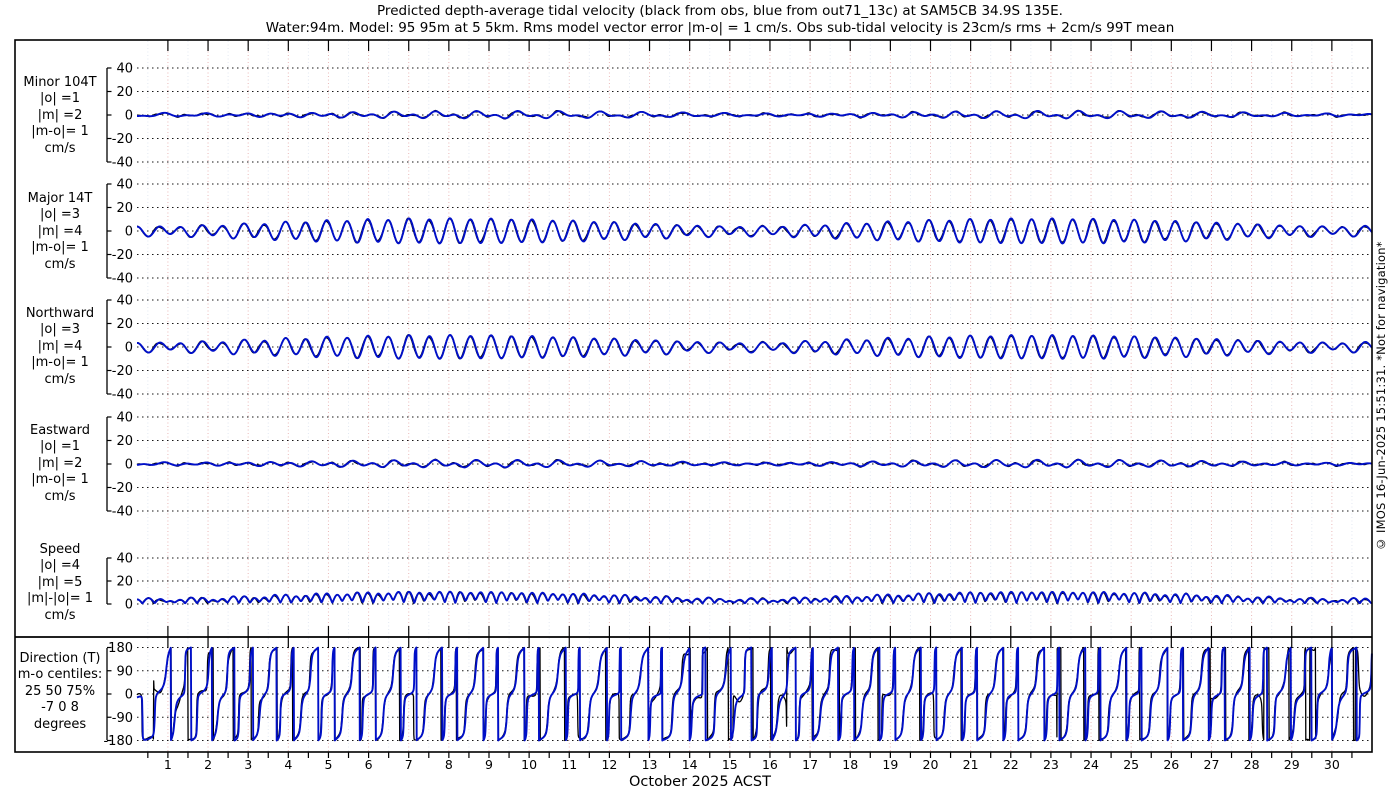  Describe the element at coordinates (60, 599) in the screenshot. I see `panel-speed-error-rms: |m|-|o|= 1` at that location.